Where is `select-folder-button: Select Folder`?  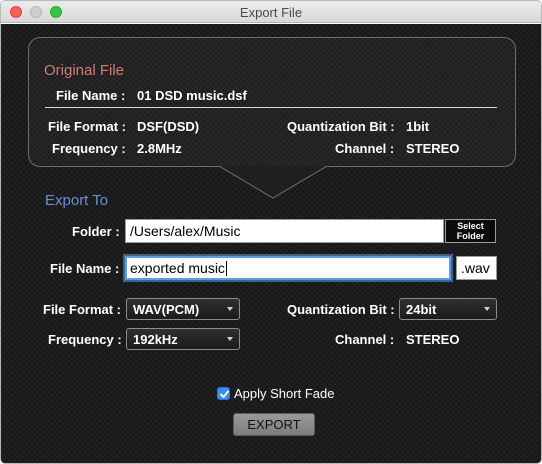 select-folder-button: Select Folder is located at coordinates (470, 231).